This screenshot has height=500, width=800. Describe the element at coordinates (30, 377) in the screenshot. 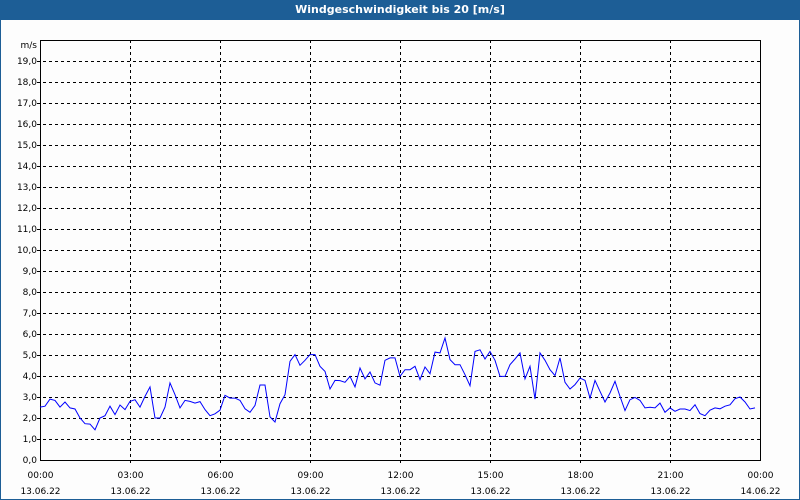

I see `y-tick-label: 4,0` at that location.